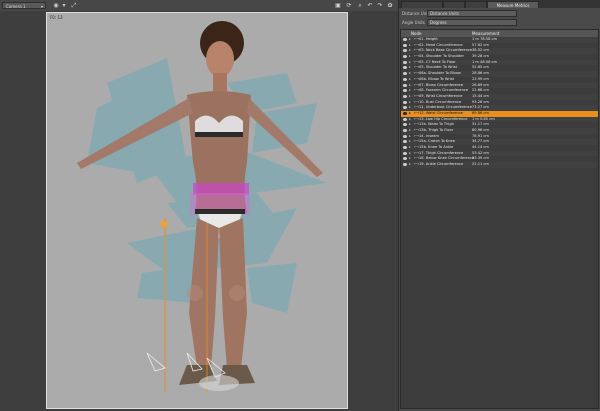 Image resolution: width=600 pixels, height=411 pixels. What do you see at coordinates (370, 5) in the screenshot?
I see `pan-icon: ↶` at bounding box center [370, 5].